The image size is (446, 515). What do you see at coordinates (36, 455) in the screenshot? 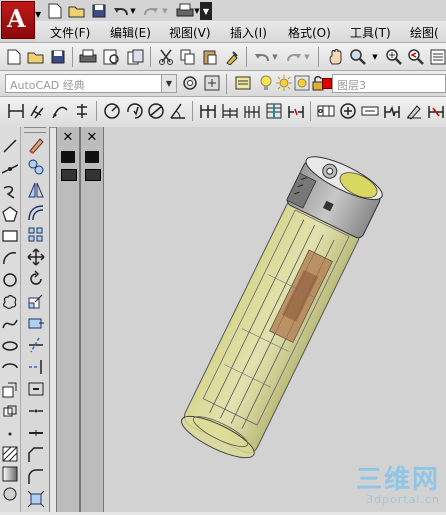
I see `chamfer-icon` at bounding box center [36, 455].